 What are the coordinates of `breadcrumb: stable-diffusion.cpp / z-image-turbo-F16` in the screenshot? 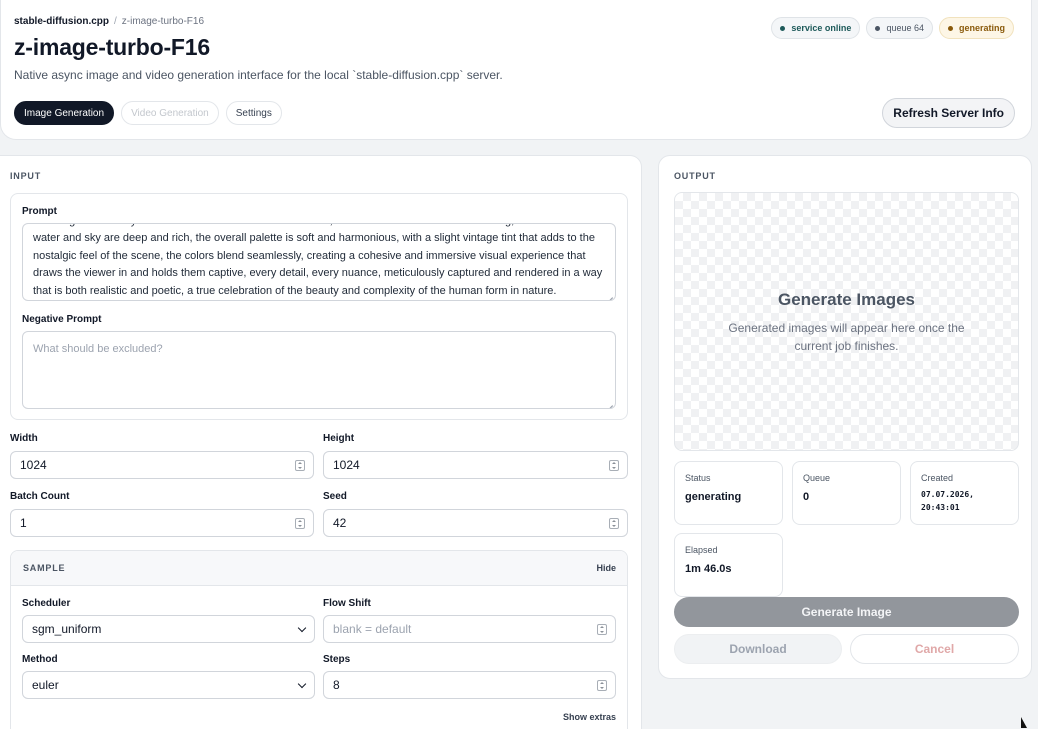 It's located at (109, 21).